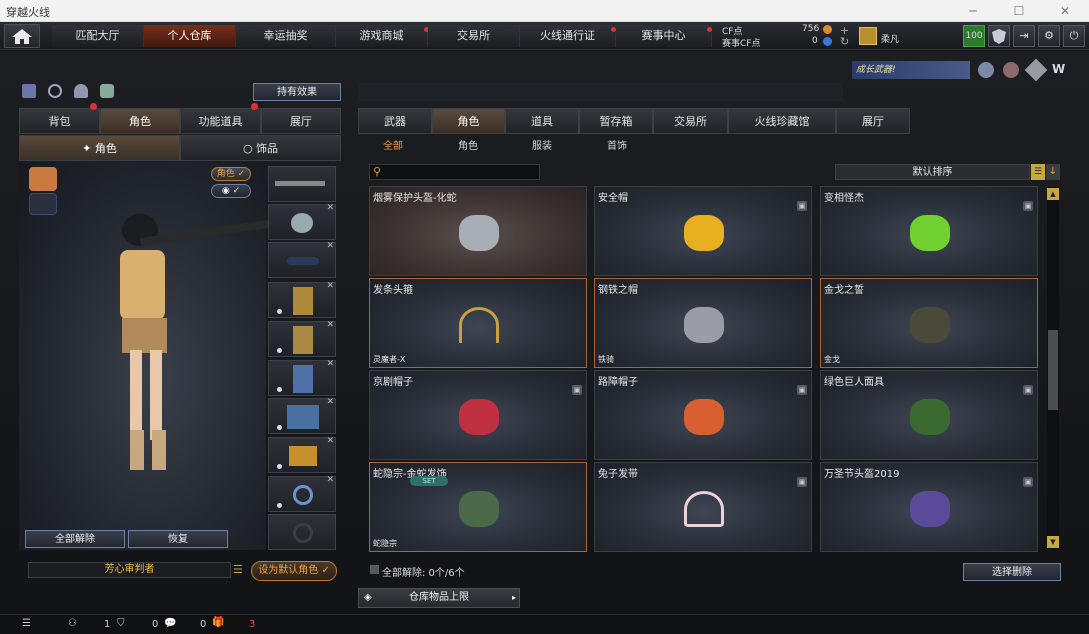  I want to click on filter-jewelry: 首饰, so click(617, 147).